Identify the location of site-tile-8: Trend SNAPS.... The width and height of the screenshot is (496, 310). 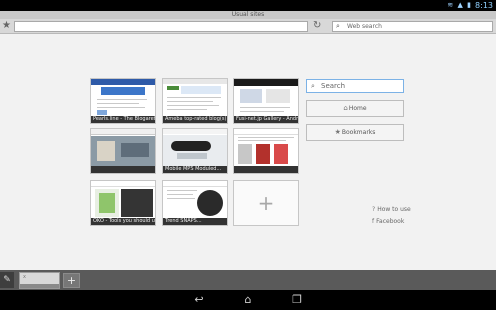
(195, 203).